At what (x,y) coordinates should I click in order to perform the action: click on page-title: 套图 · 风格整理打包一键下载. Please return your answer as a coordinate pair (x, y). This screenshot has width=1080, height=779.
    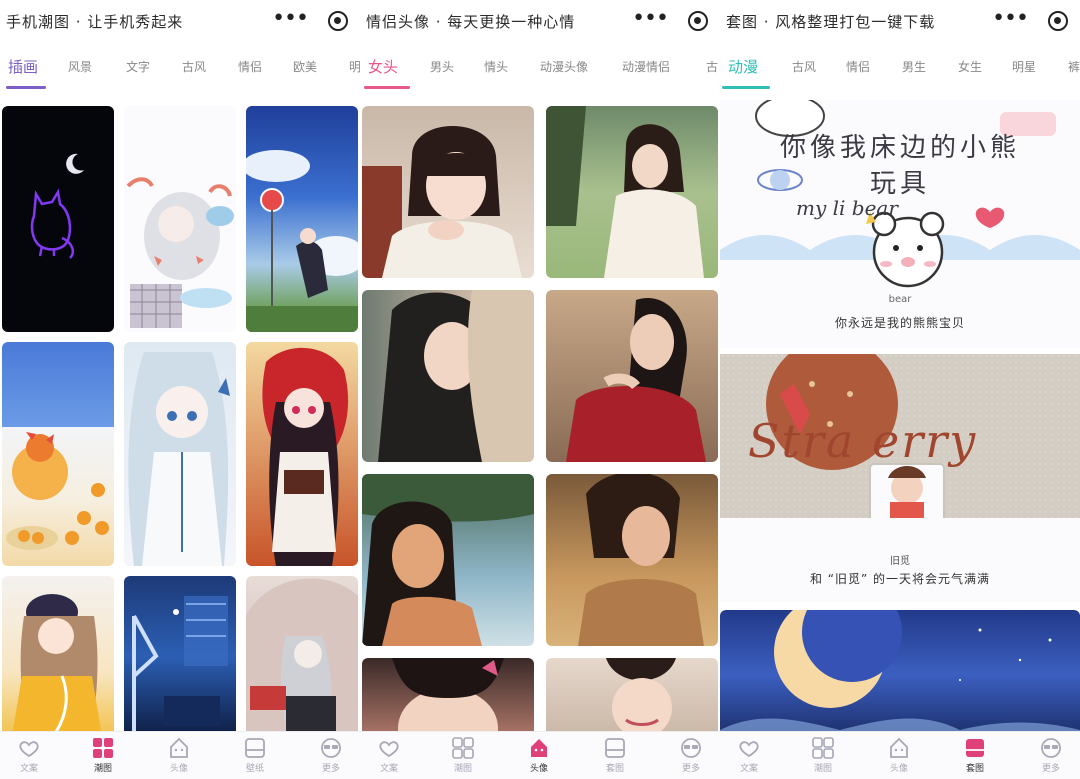
    Looking at the image, I should click on (831, 22).